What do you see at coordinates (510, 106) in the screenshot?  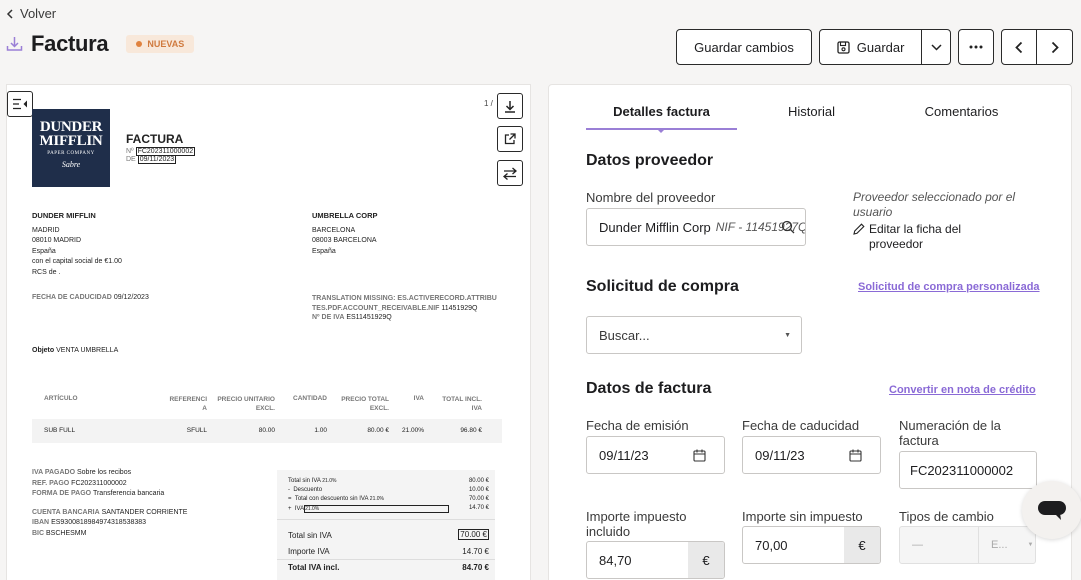 I see `download-document-button` at bounding box center [510, 106].